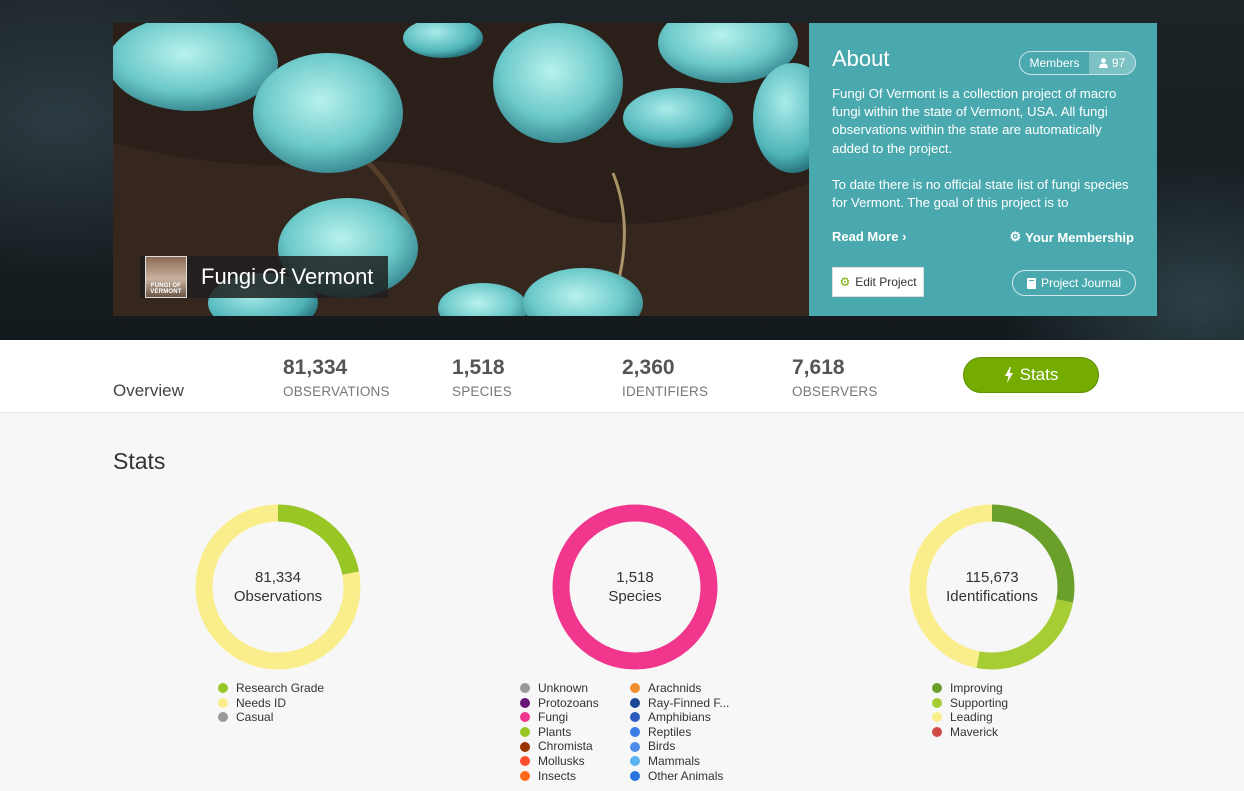  What do you see at coordinates (255, 717) in the screenshot?
I see `legend-label: Casual` at bounding box center [255, 717].